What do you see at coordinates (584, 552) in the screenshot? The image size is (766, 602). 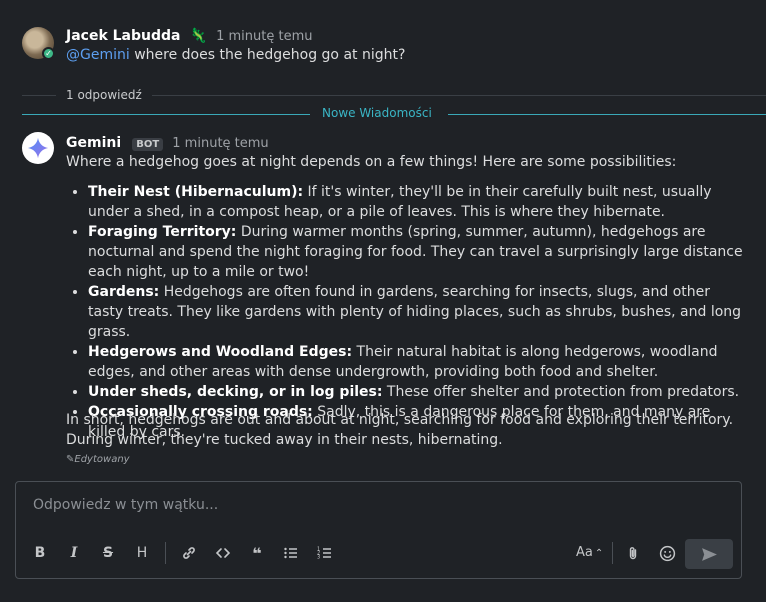 I see `format-label: Aa` at bounding box center [584, 552].